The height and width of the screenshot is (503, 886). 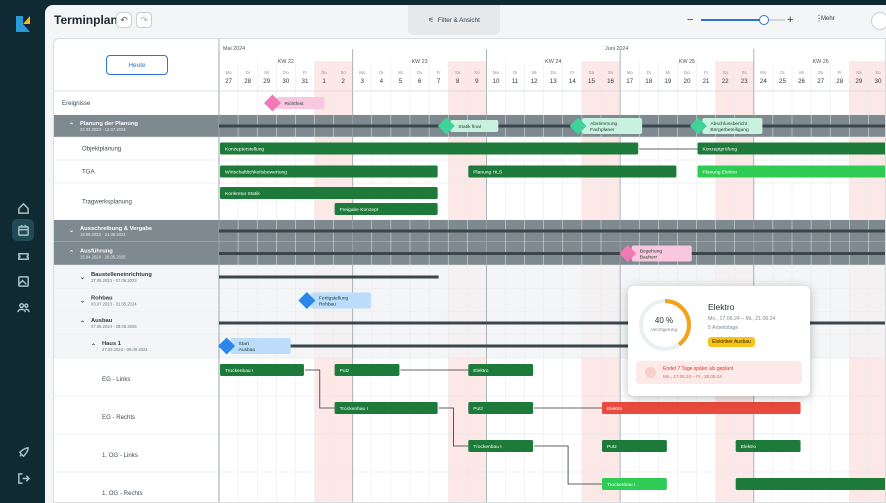 I want to click on row-label: 1. OG - Rechts, so click(x=122, y=493).